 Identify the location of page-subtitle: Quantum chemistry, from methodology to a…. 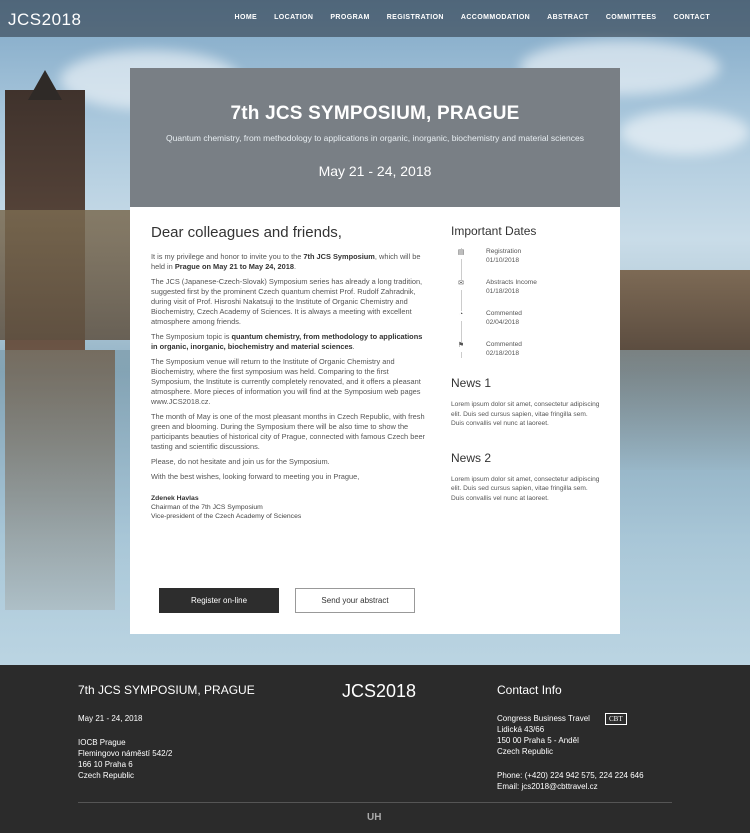
(375, 138).